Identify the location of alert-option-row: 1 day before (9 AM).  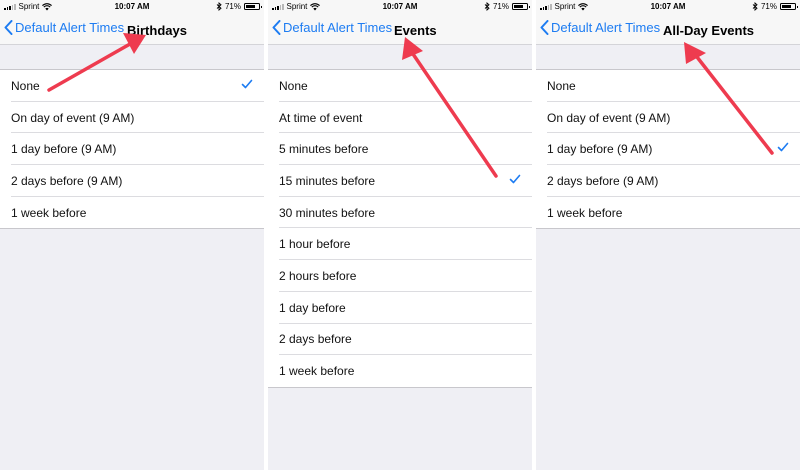
(132, 149).